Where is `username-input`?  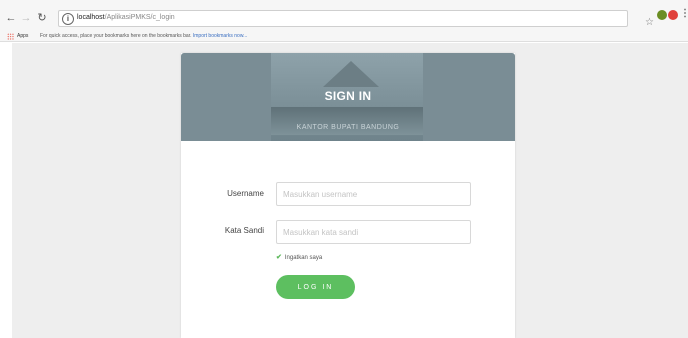 username-input is located at coordinates (373, 194).